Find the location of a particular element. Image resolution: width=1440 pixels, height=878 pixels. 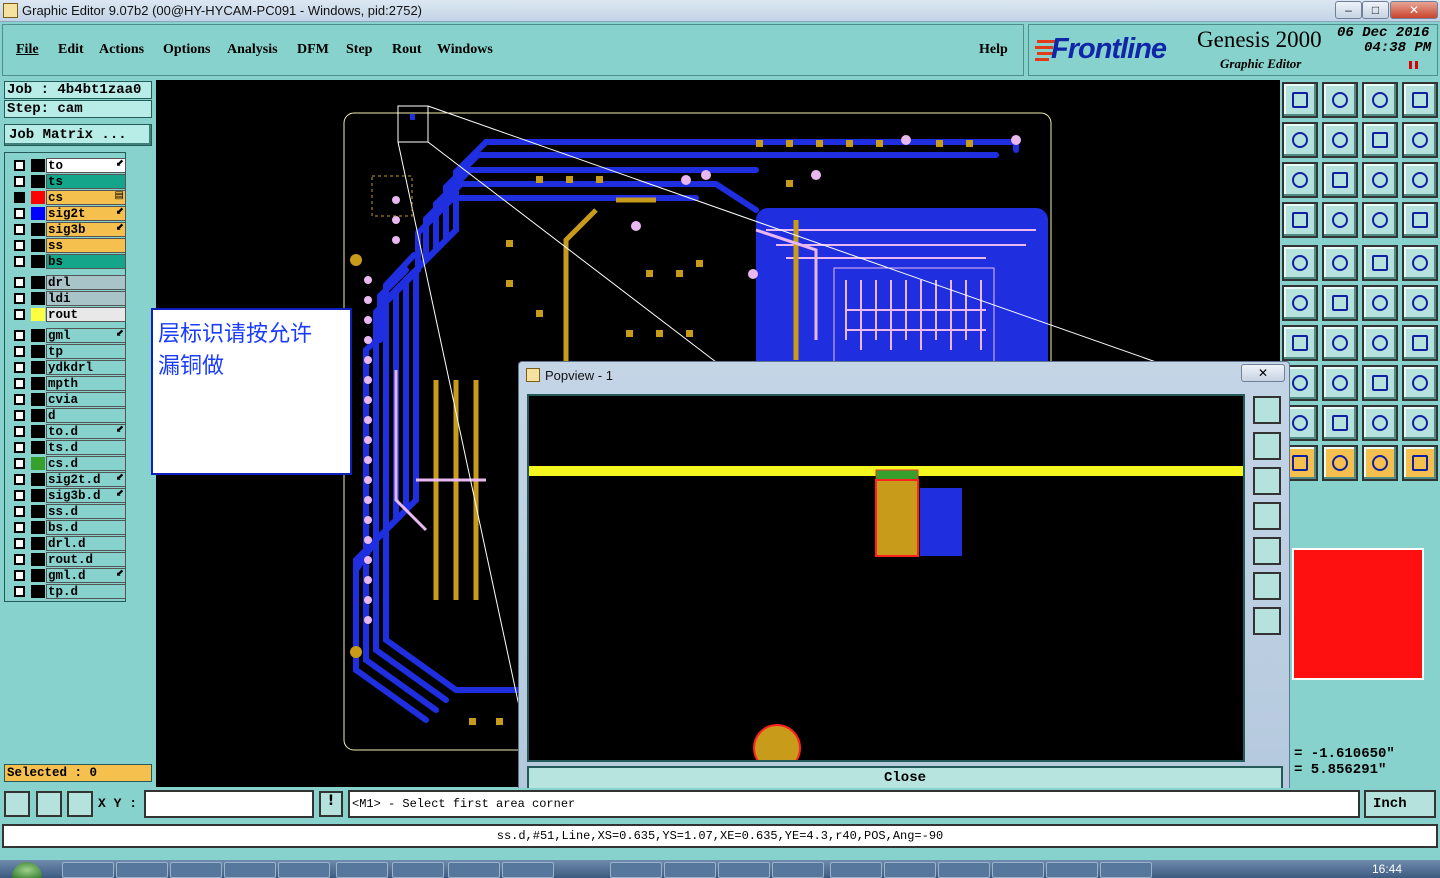

layer-name: cs.d is located at coordinates (86, 463).